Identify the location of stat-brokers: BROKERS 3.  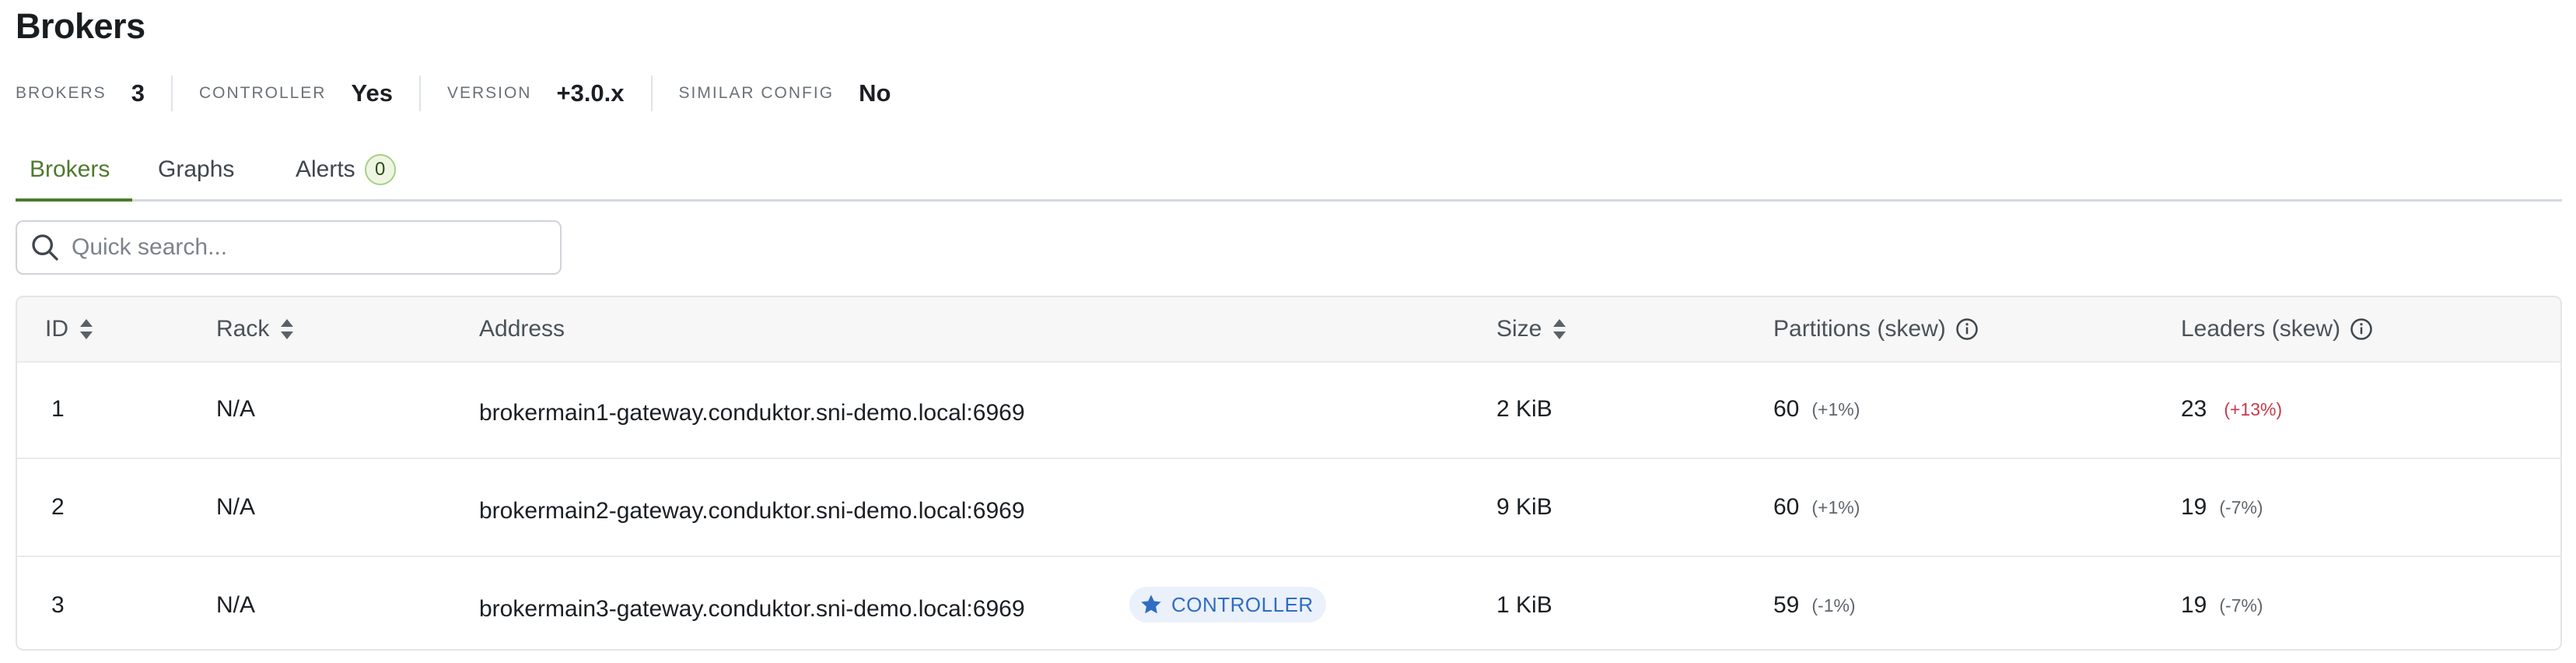
(81, 93).